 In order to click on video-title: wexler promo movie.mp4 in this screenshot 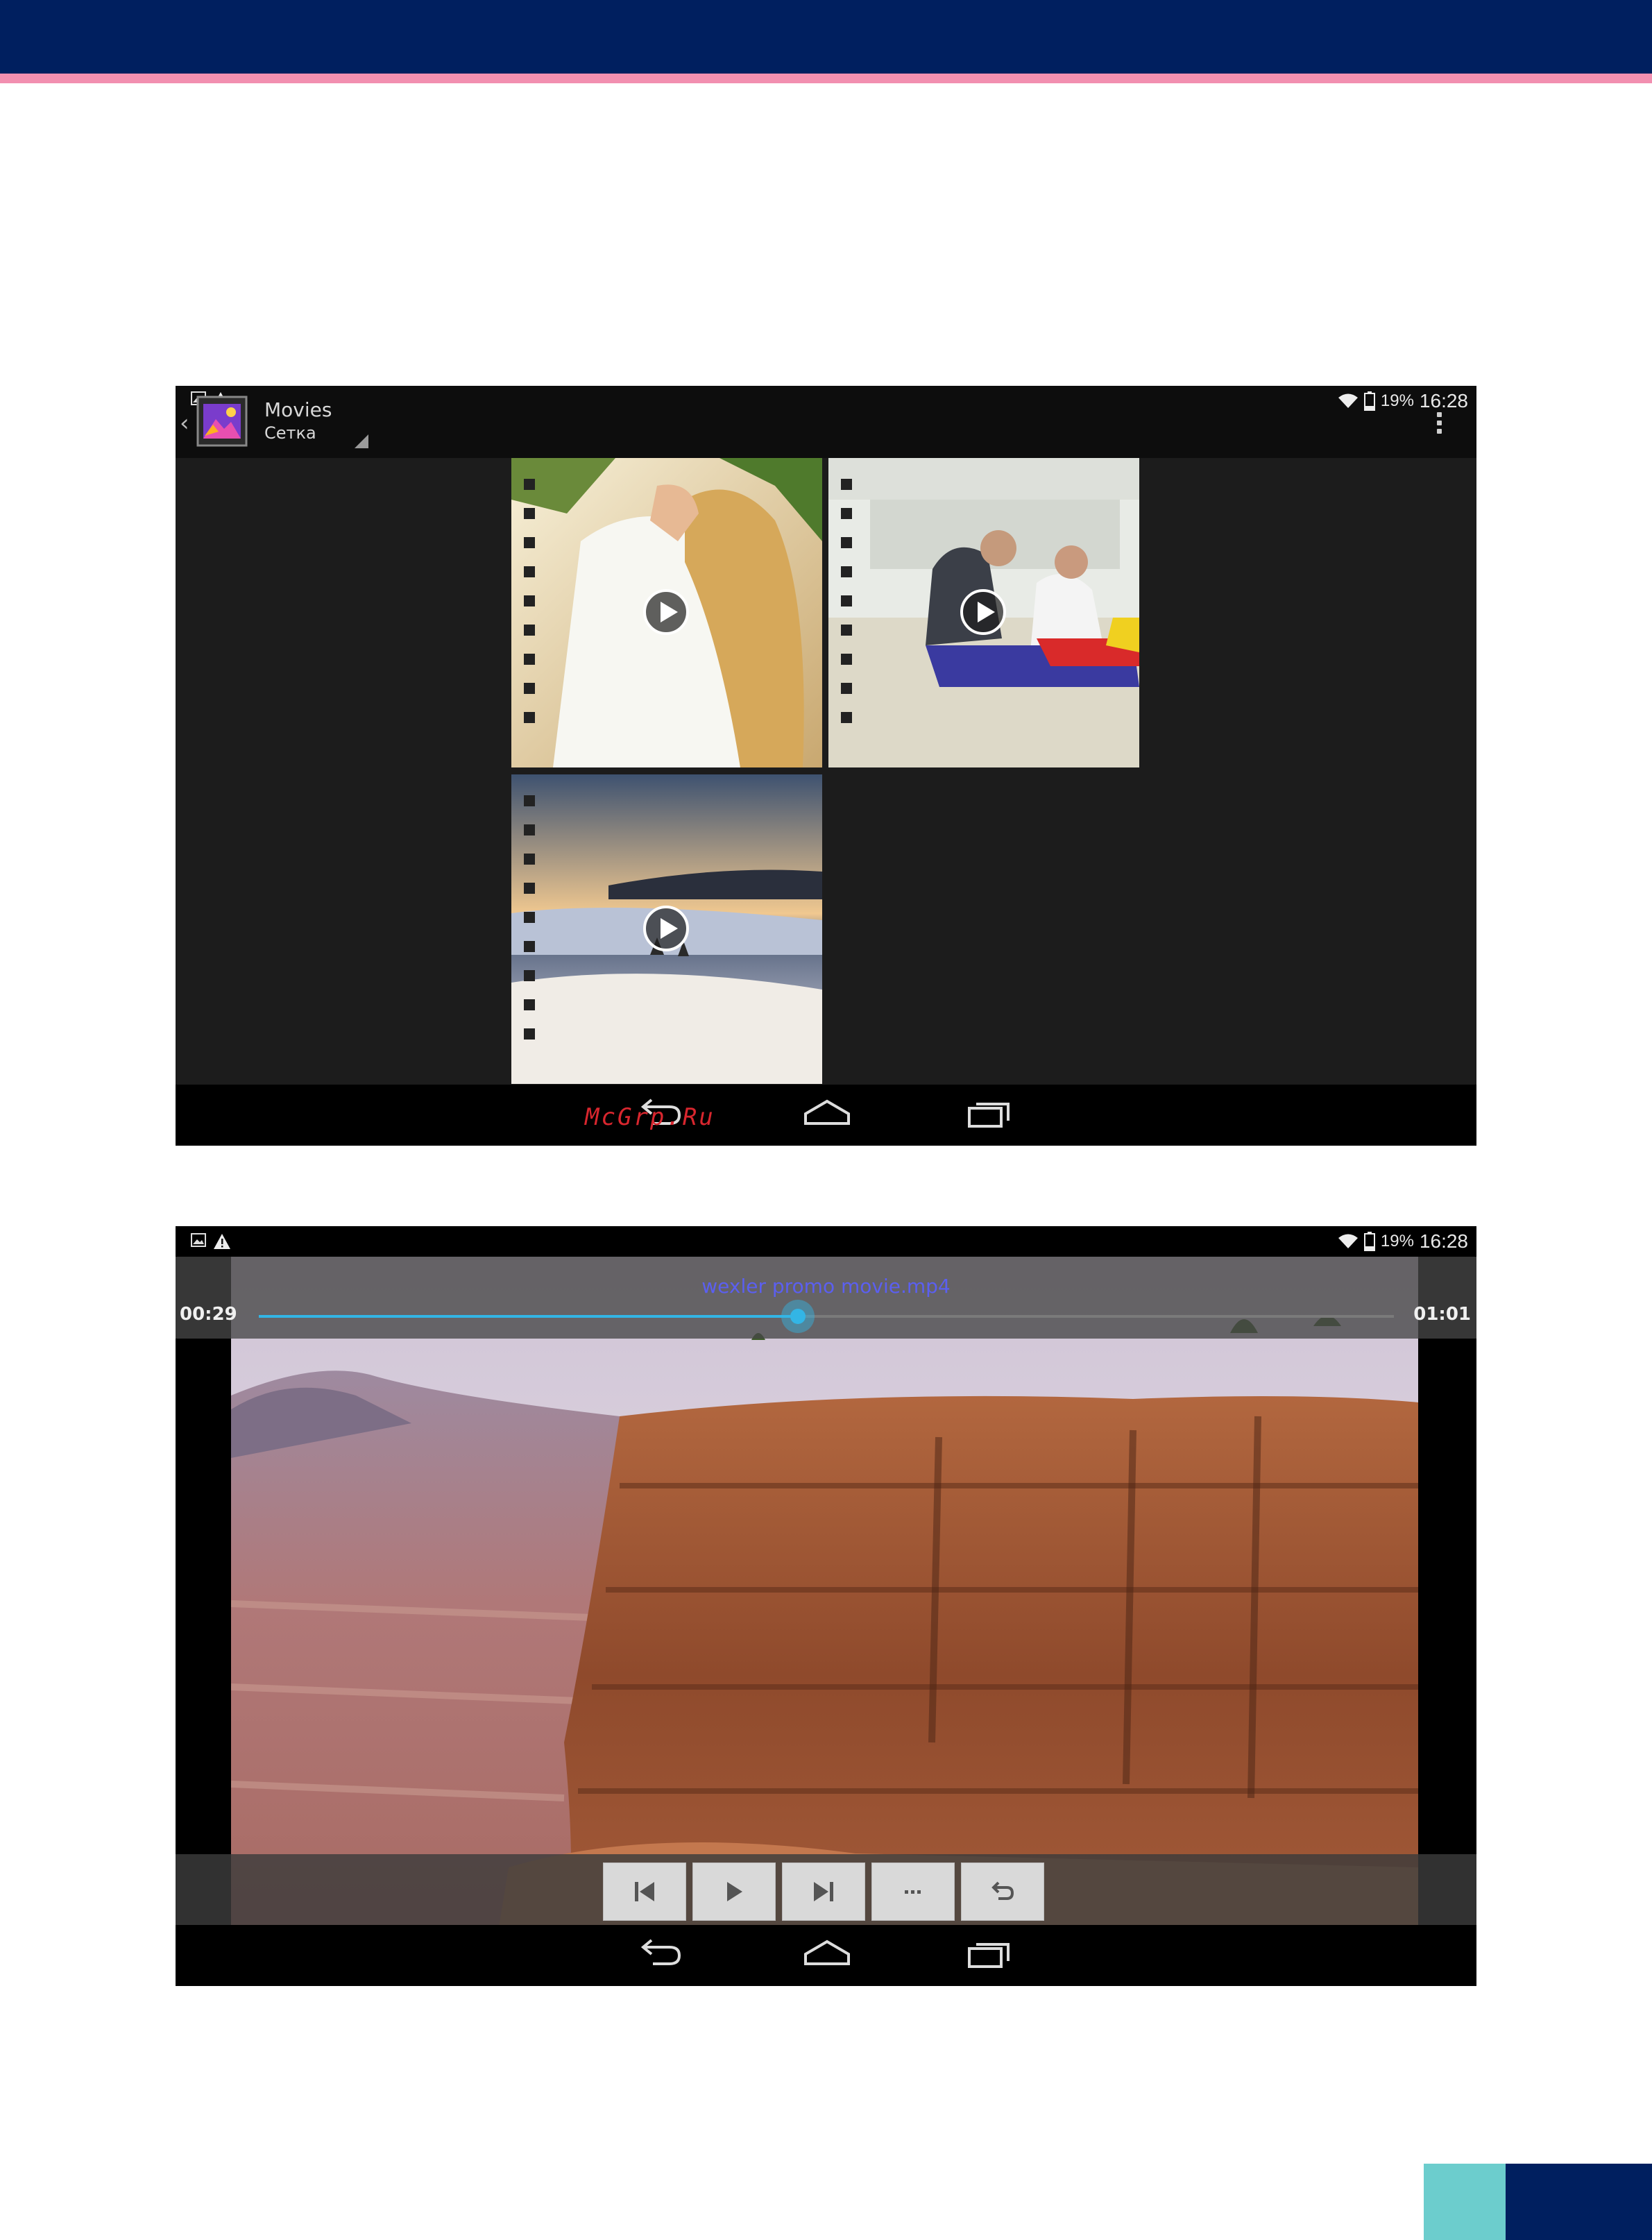, I will do `click(826, 1286)`.